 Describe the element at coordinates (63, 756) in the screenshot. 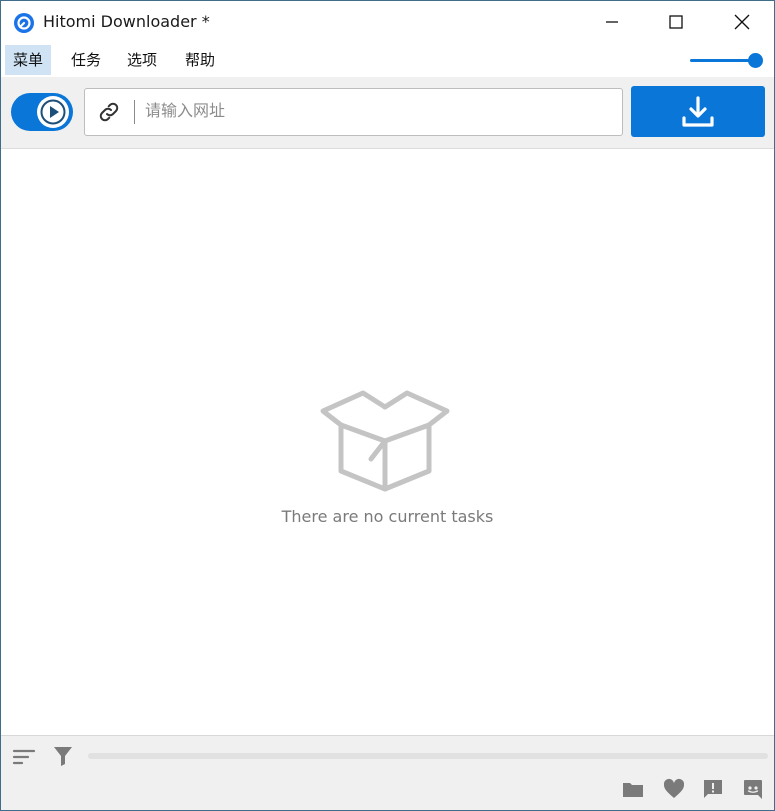

I see `filter-icon` at that location.